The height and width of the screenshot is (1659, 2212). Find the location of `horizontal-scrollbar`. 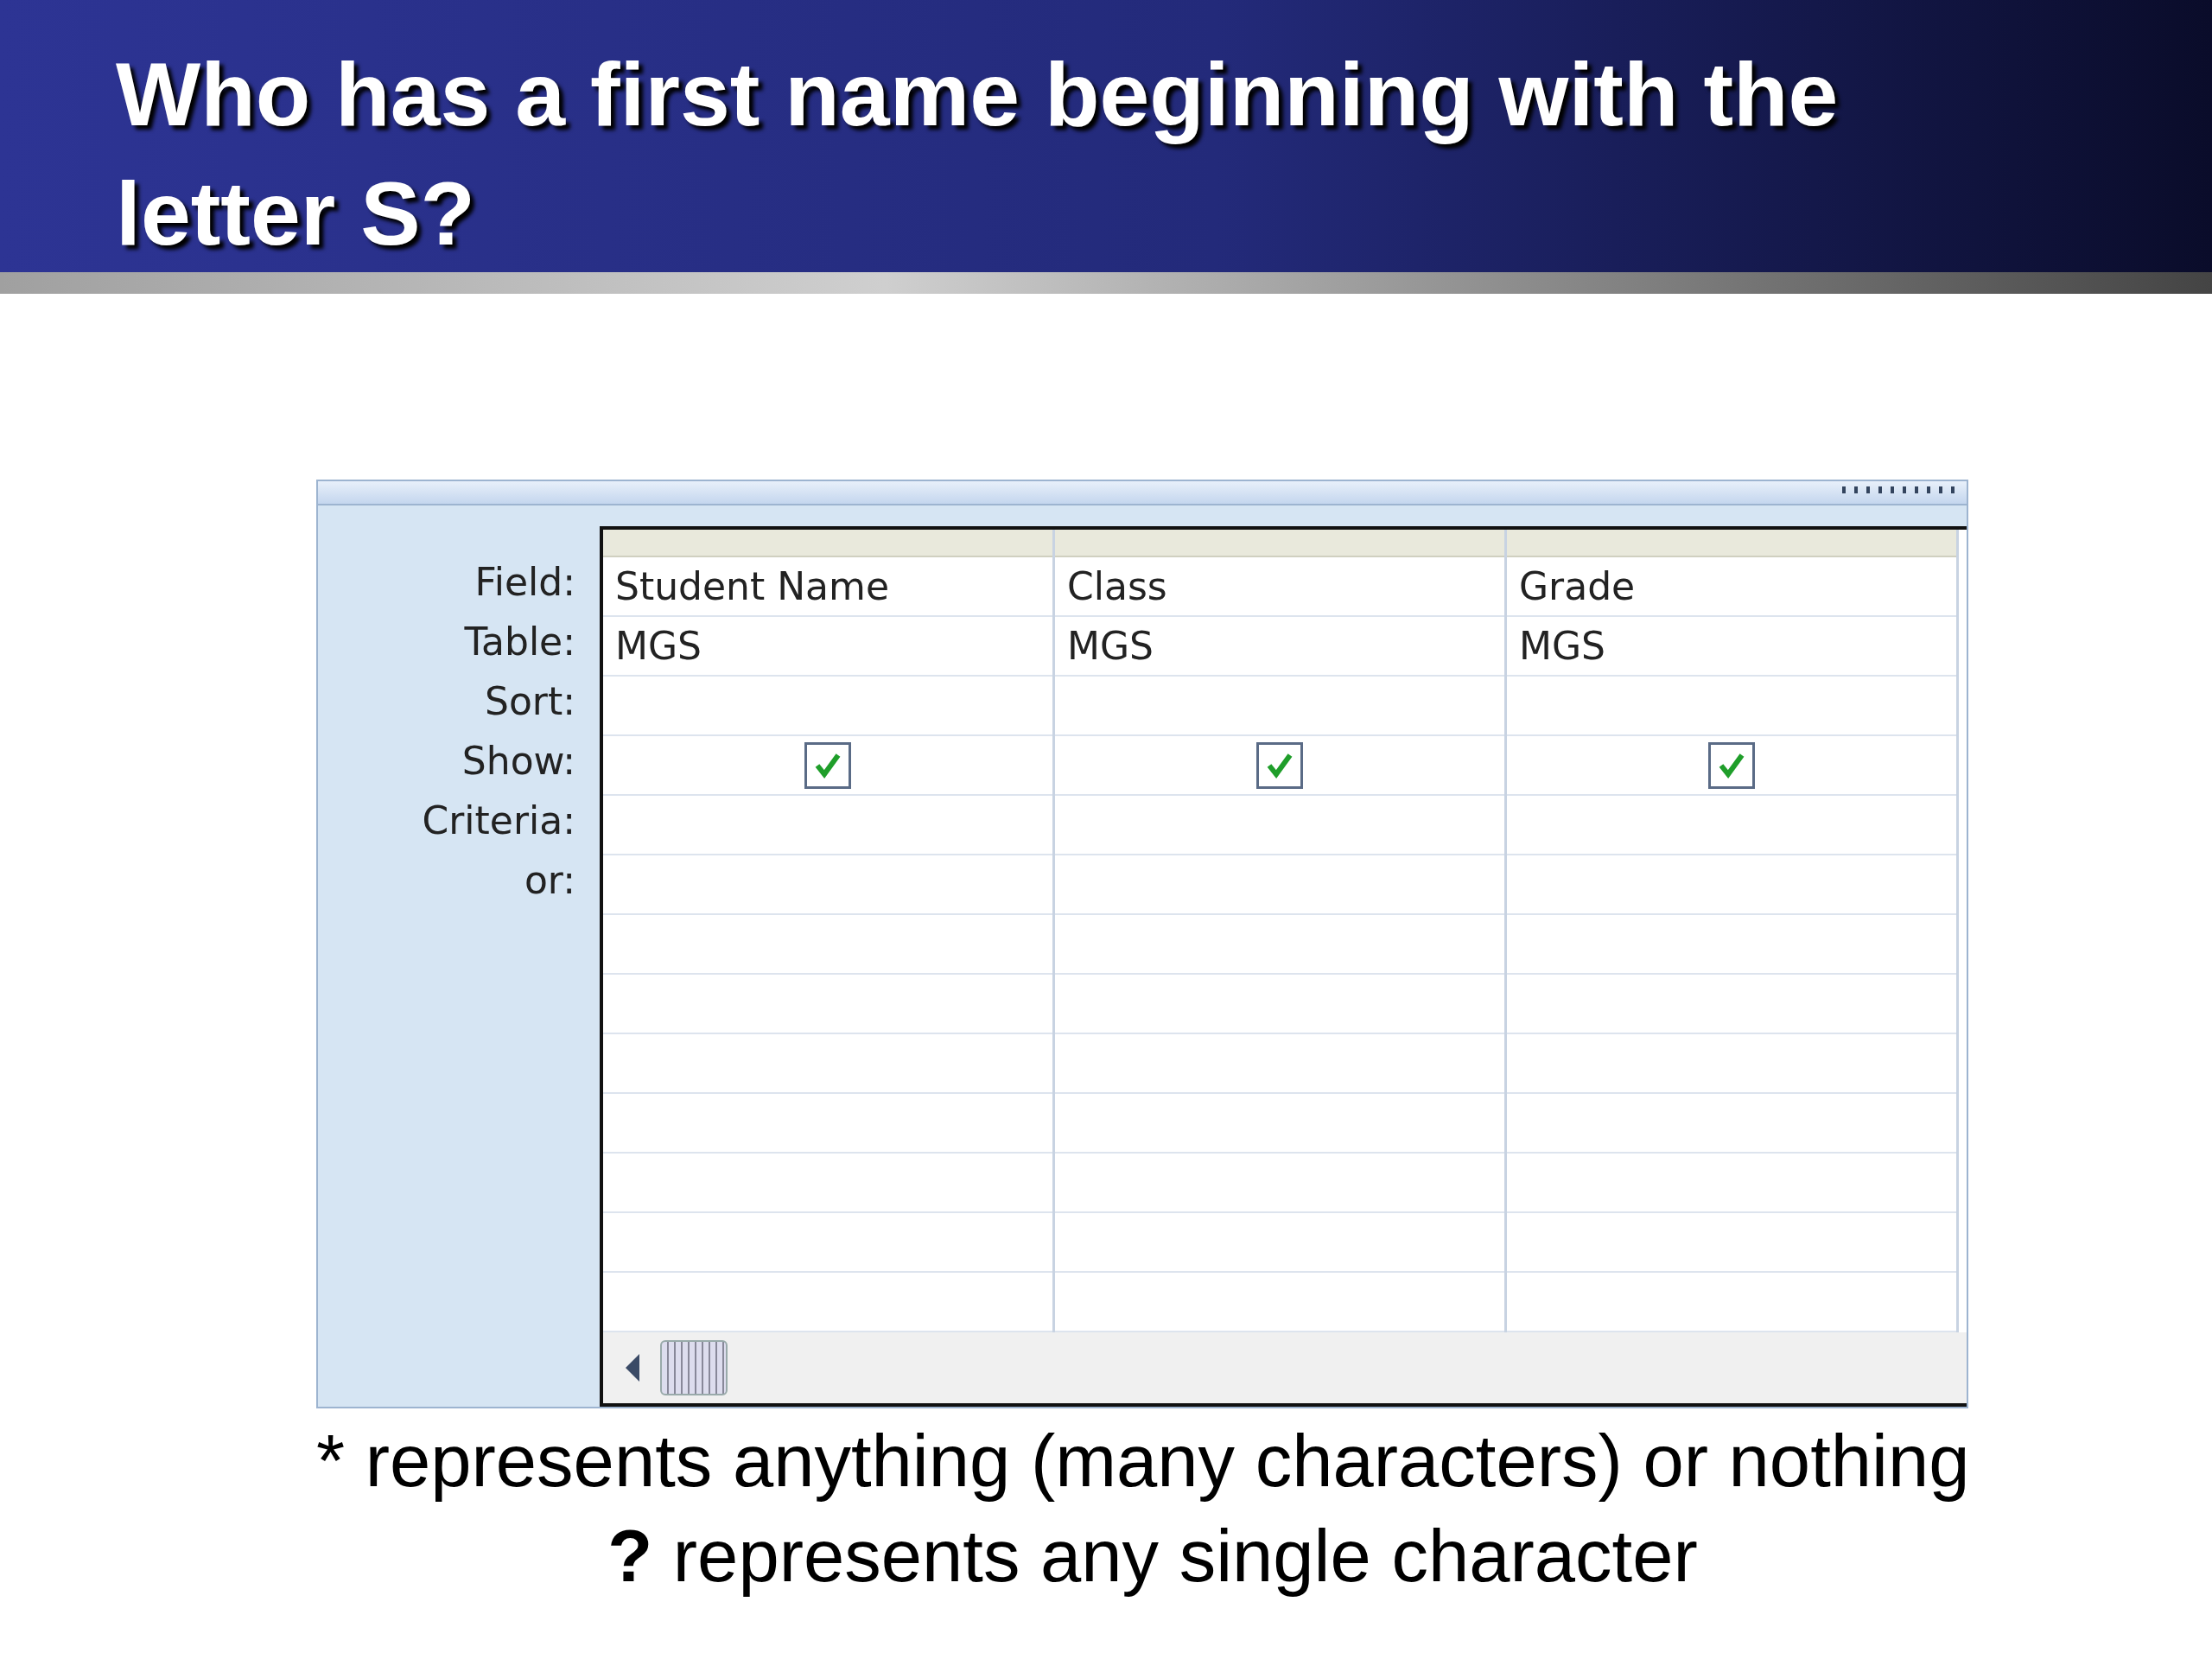

horizontal-scrollbar is located at coordinates (1285, 1367).